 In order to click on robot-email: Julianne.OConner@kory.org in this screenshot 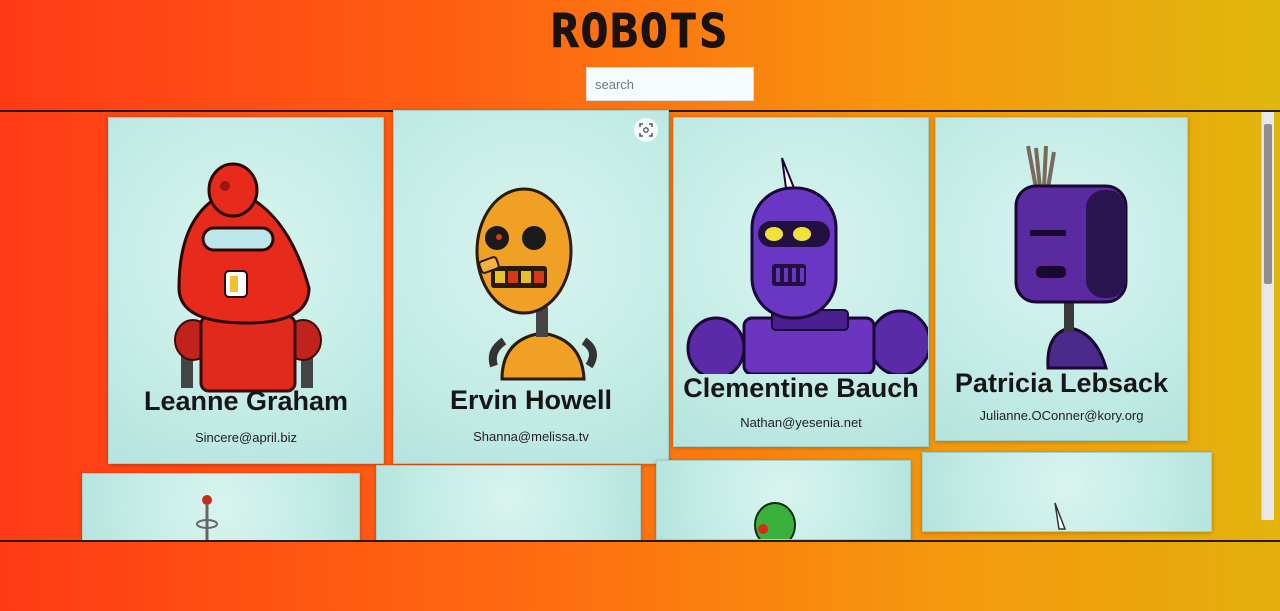, I will do `click(1061, 415)`.